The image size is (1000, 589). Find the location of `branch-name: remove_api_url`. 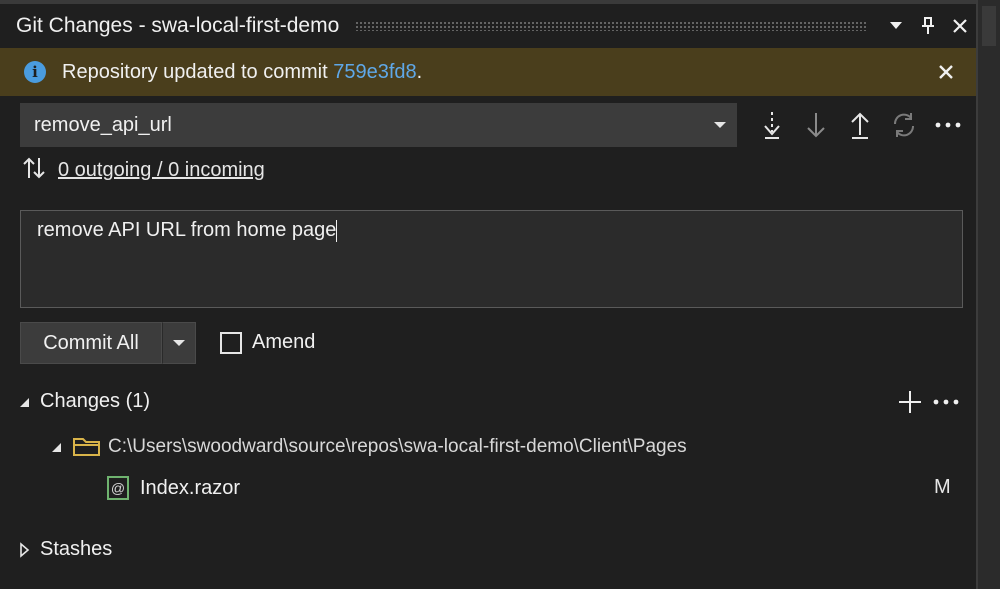

branch-name: remove_api_url is located at coordinates (103, 124).